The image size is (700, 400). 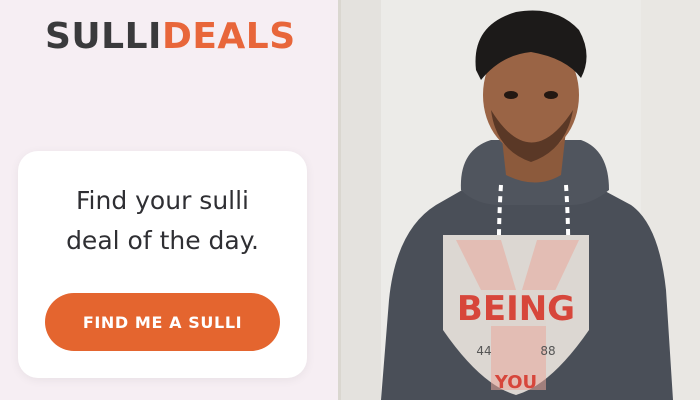 What do you see at coordinates (515, 382) in the screenshot?
I see `shirt-text-2: YOU` at bounding box center [515, 382].